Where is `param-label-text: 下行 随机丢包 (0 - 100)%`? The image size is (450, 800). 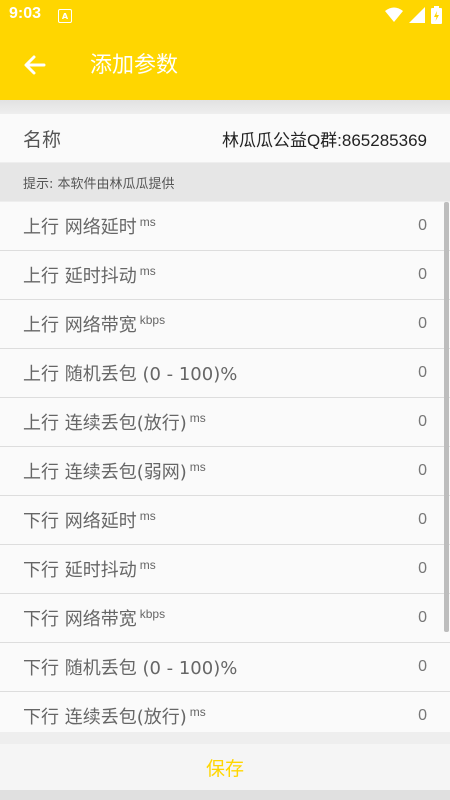
param-label-text: 下行 随机丢包 (0 - 100)% is located at coordinates (130, 668).